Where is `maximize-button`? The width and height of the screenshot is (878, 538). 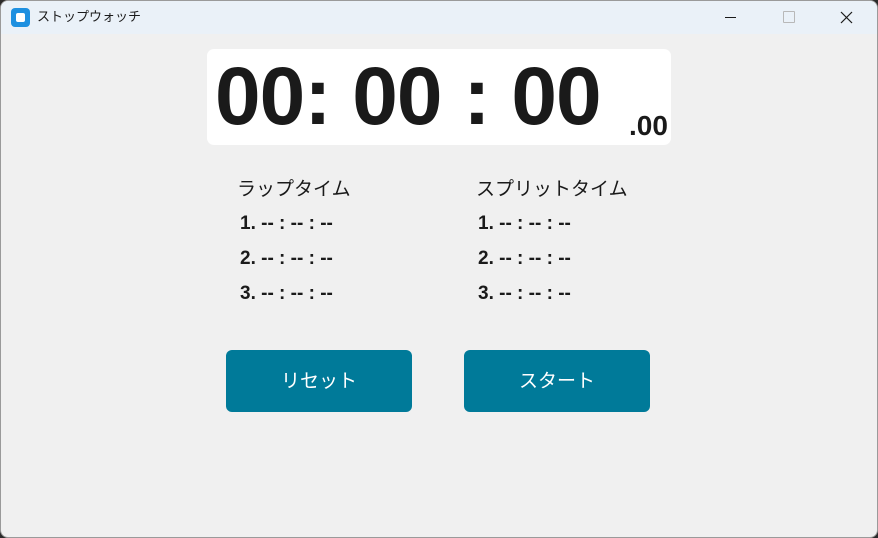
maximize-button is located at coordinates (788, 17).